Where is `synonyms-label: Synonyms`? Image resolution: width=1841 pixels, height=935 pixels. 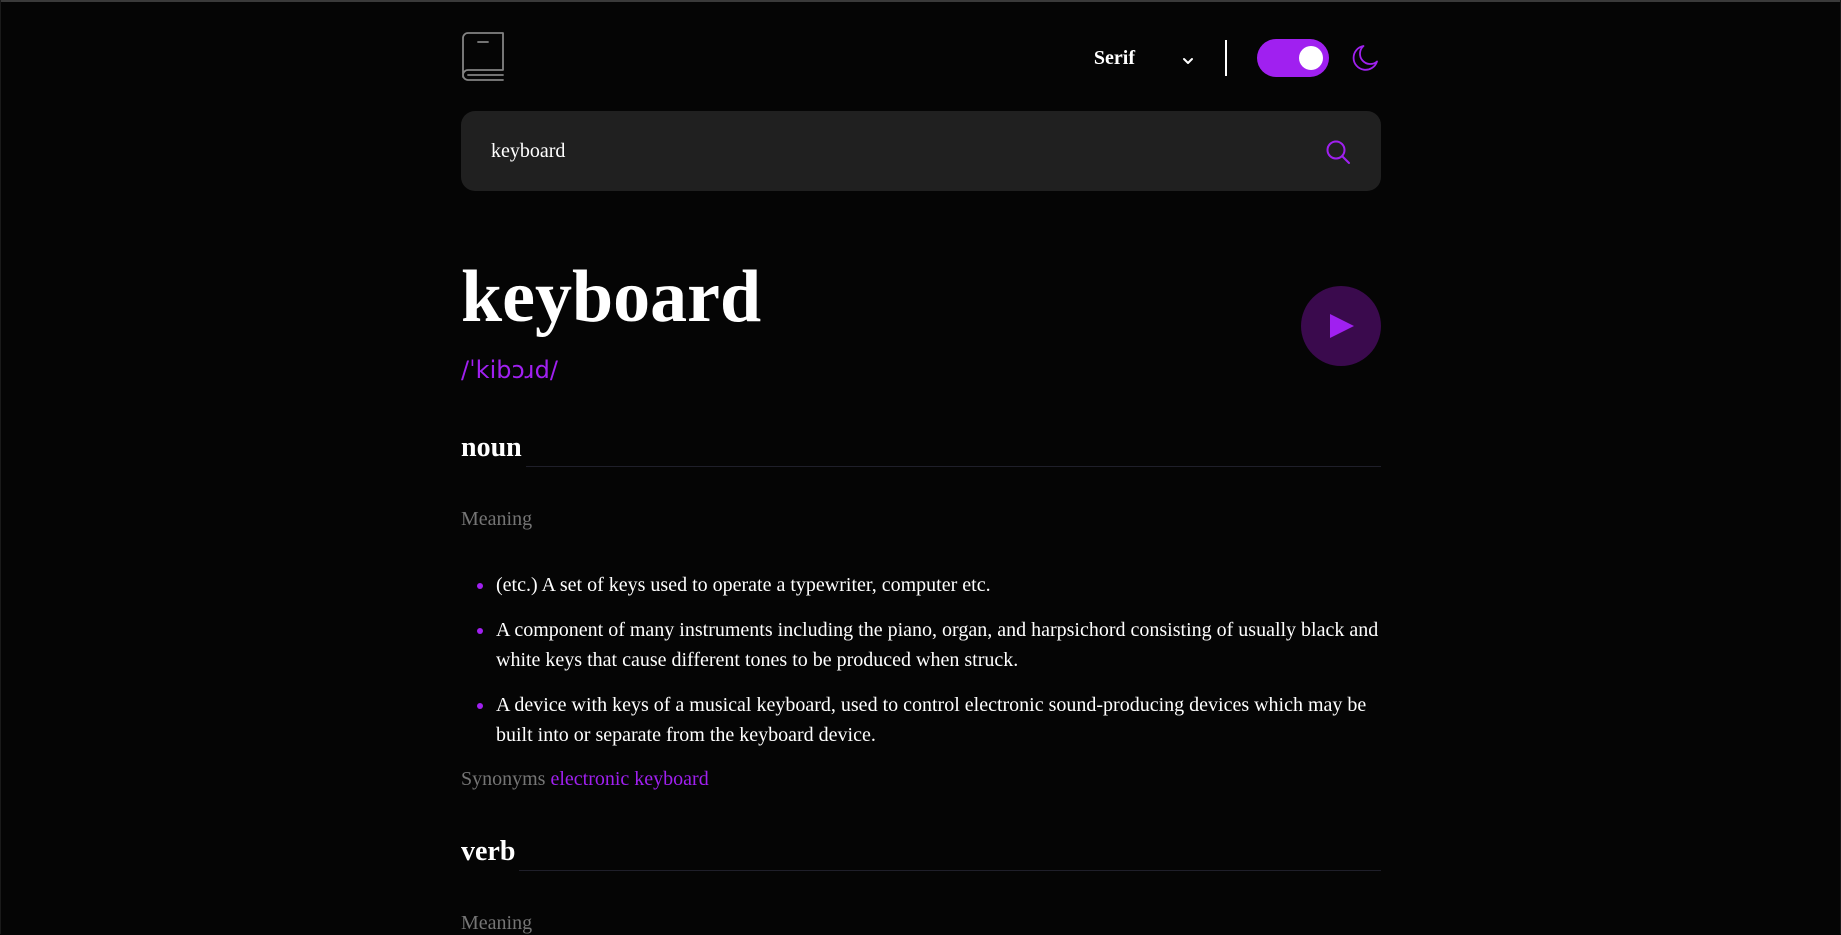 synonyms-label: Synonyms is located at coordinates (503, 779).